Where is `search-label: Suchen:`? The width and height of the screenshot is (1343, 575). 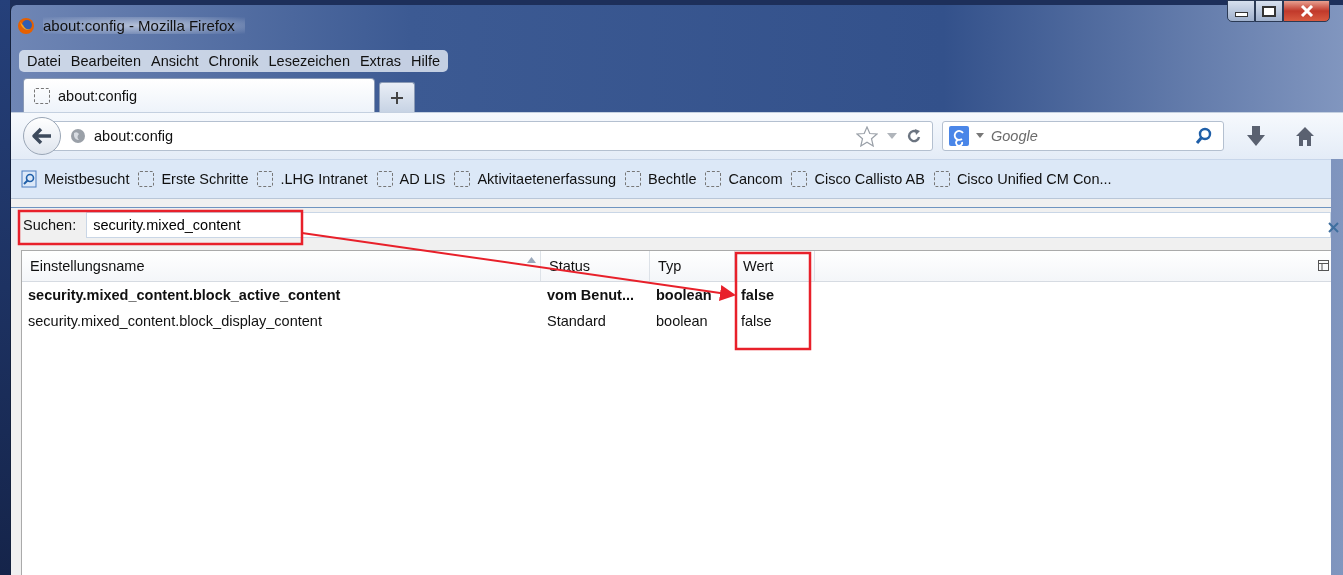
search-label: Suchen: is located at coordinates (50, 225).